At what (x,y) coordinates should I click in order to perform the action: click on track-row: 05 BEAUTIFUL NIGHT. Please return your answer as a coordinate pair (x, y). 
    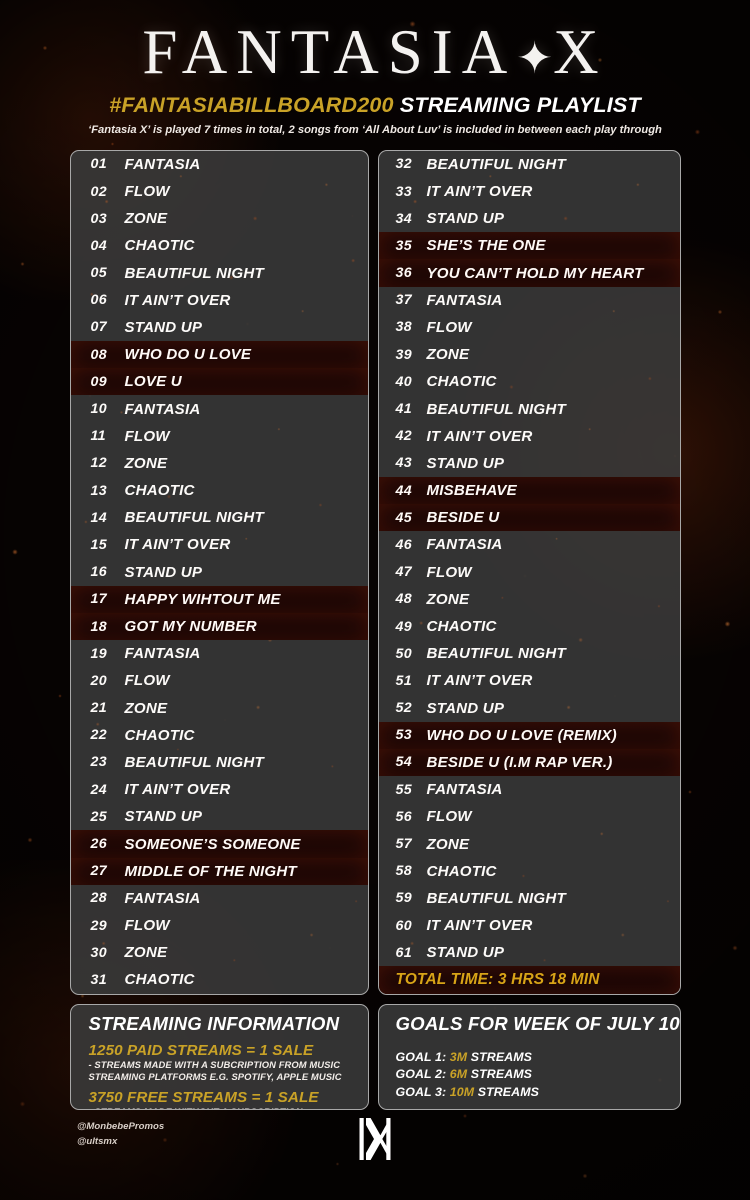
    Looking at the image, I should click on (219, 272).